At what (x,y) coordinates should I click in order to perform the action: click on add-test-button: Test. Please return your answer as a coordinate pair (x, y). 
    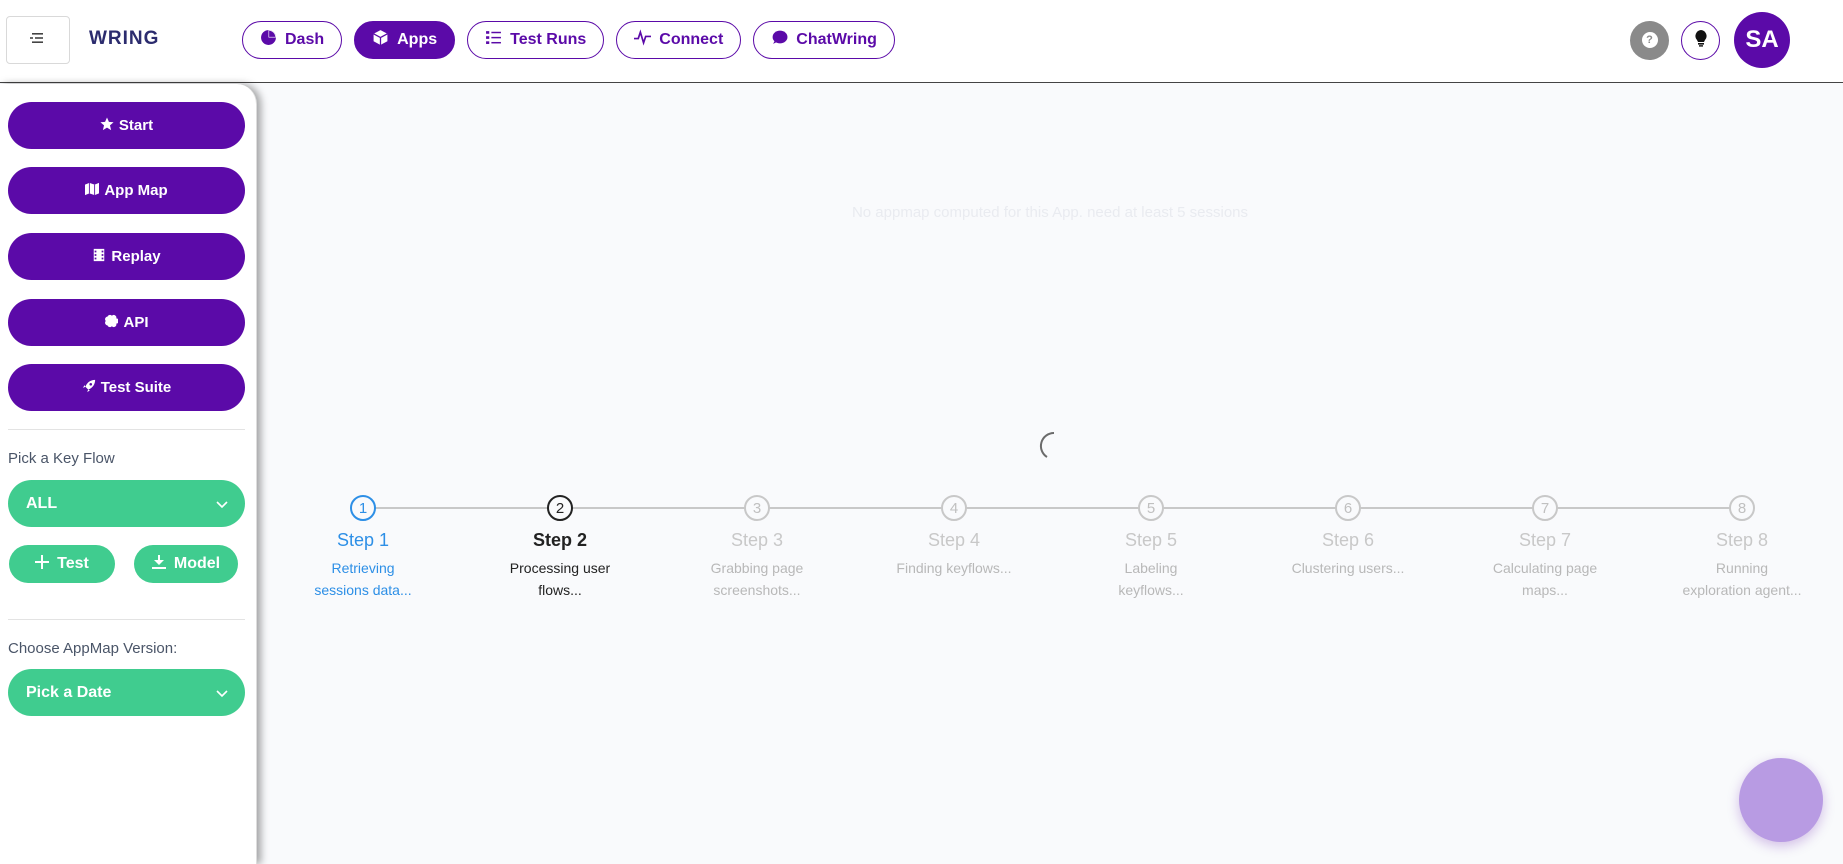
    Looking at the image, I should click on (62, 564).